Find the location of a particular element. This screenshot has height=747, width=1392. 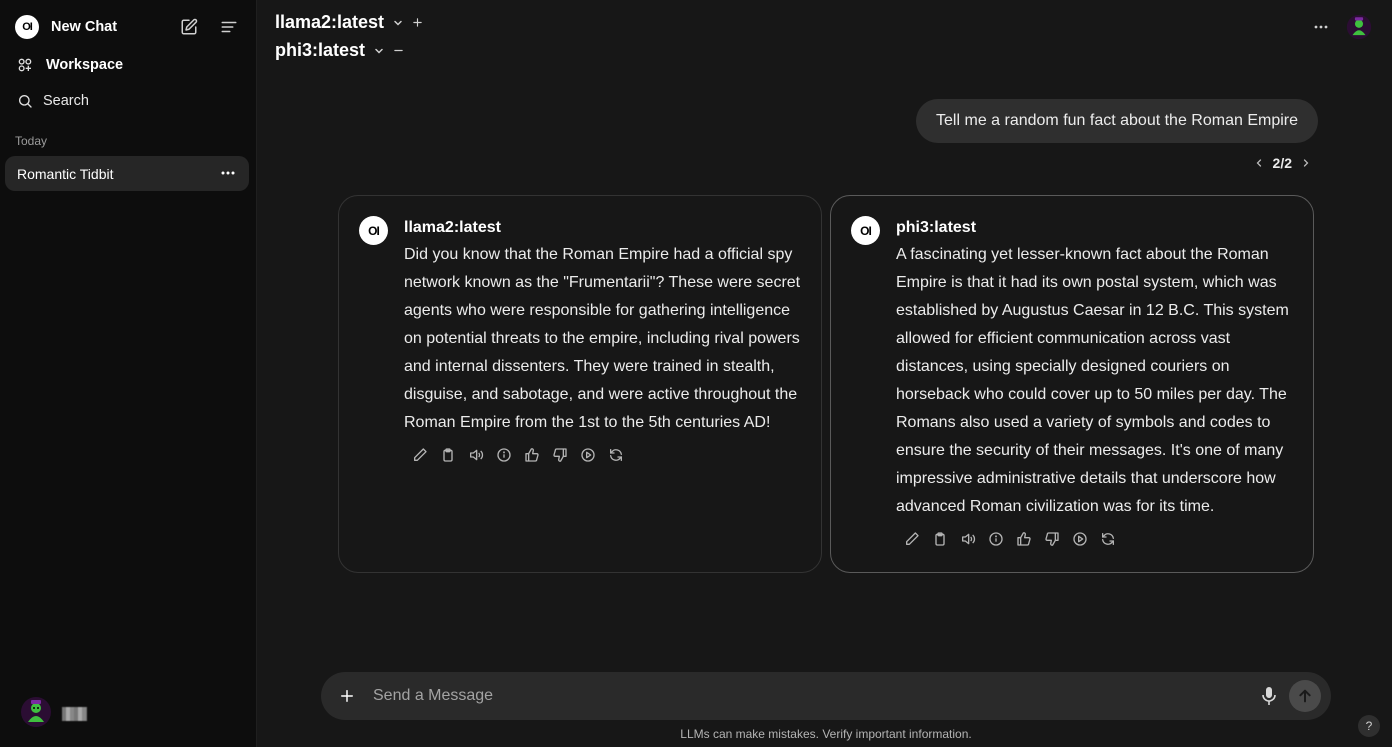

model-name: llama2:latest is located at coordinates (330, 22).